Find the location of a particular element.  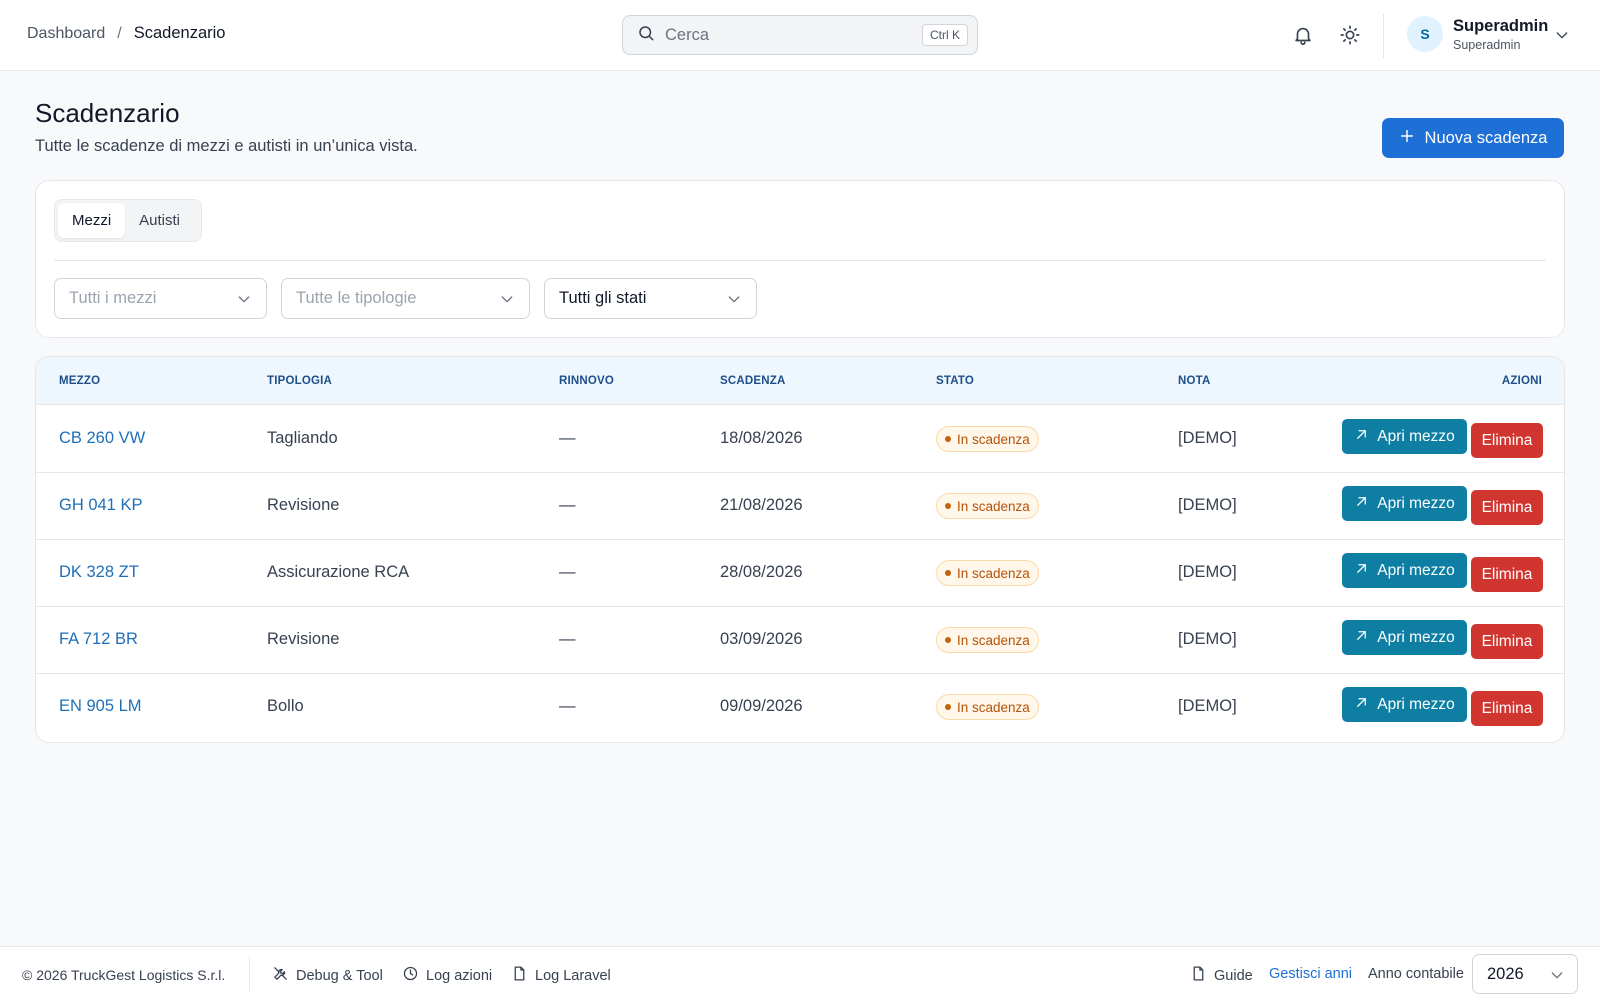

column-header-nota: NOTA is located at coordinates (1194, 381).